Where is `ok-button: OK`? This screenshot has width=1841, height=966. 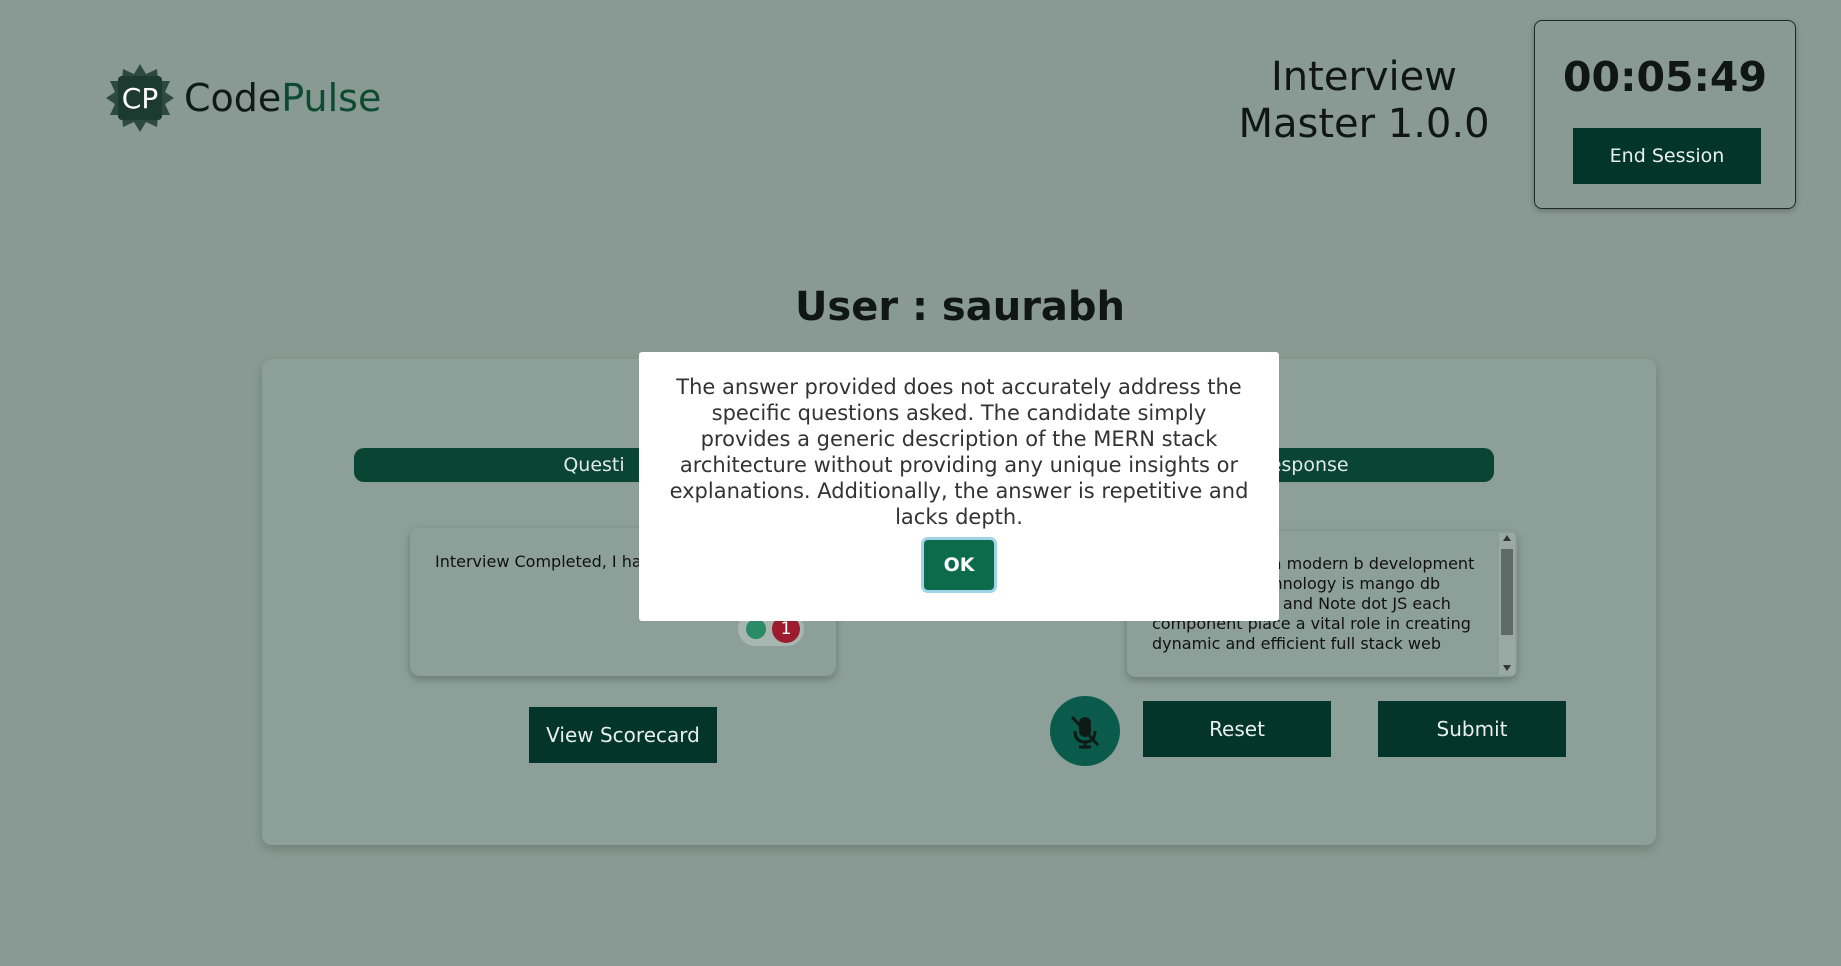 ok-button: OK is located at coordinates (959, 565).